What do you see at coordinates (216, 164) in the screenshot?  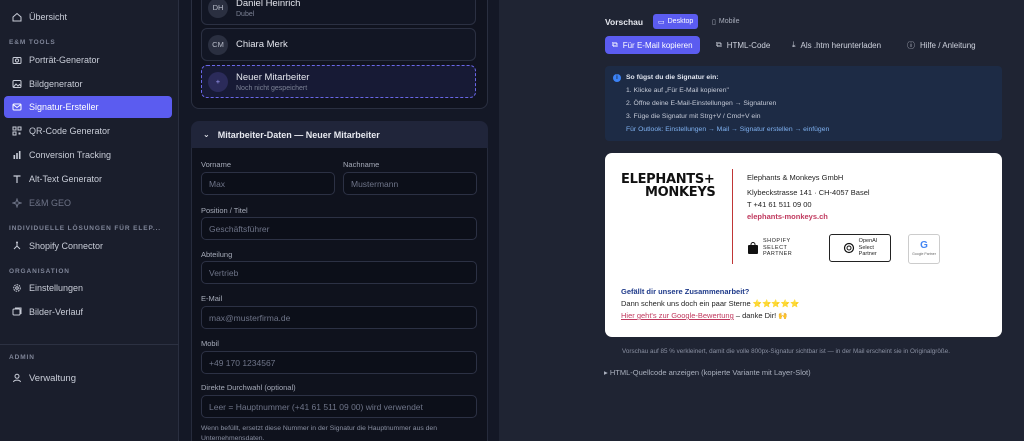 I see `label-vorname: Vorname` at bounding box center [216, 164].